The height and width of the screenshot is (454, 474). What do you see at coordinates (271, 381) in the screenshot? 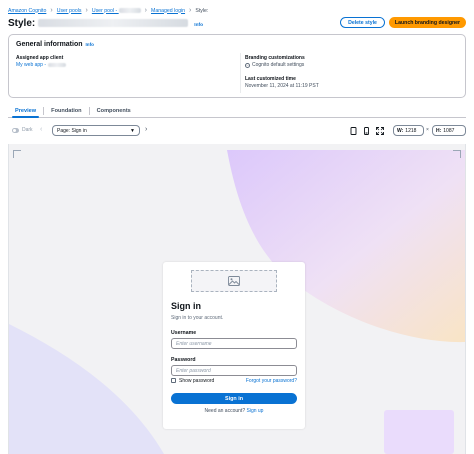
I see `forgot-password-link: Forgot your password?` at bounding box center [271, 381].